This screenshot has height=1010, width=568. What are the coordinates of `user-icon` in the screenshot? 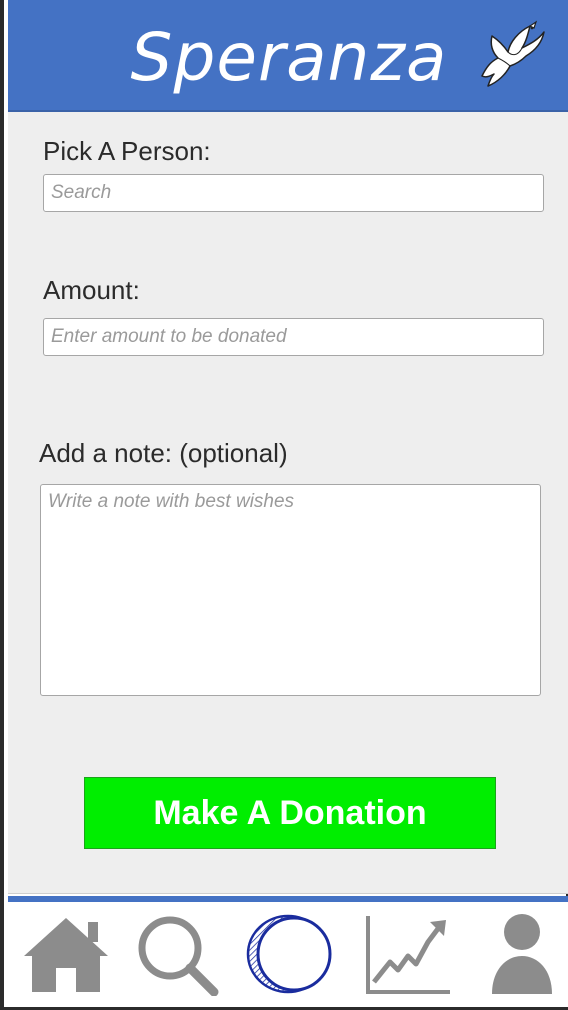 It's located at (522, 954).